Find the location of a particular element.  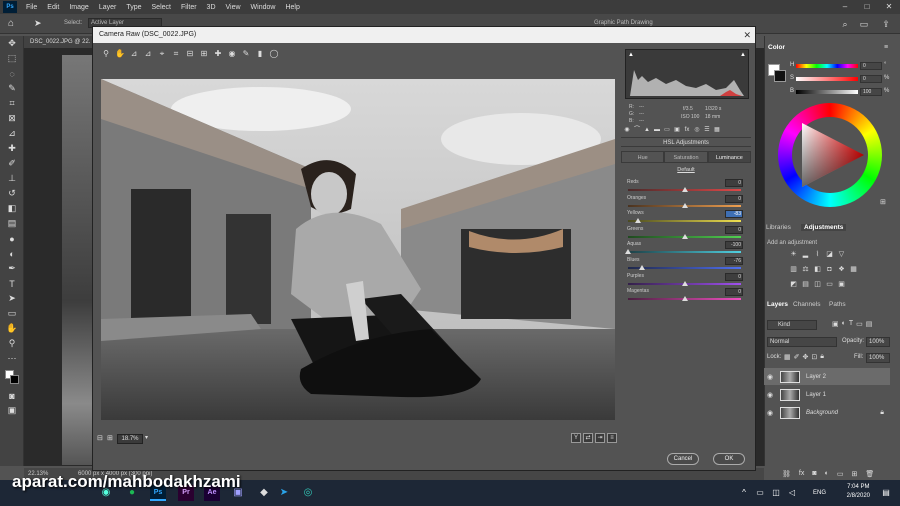

blend-mode-dropdown: Normal is located at coordinates (802, 342).